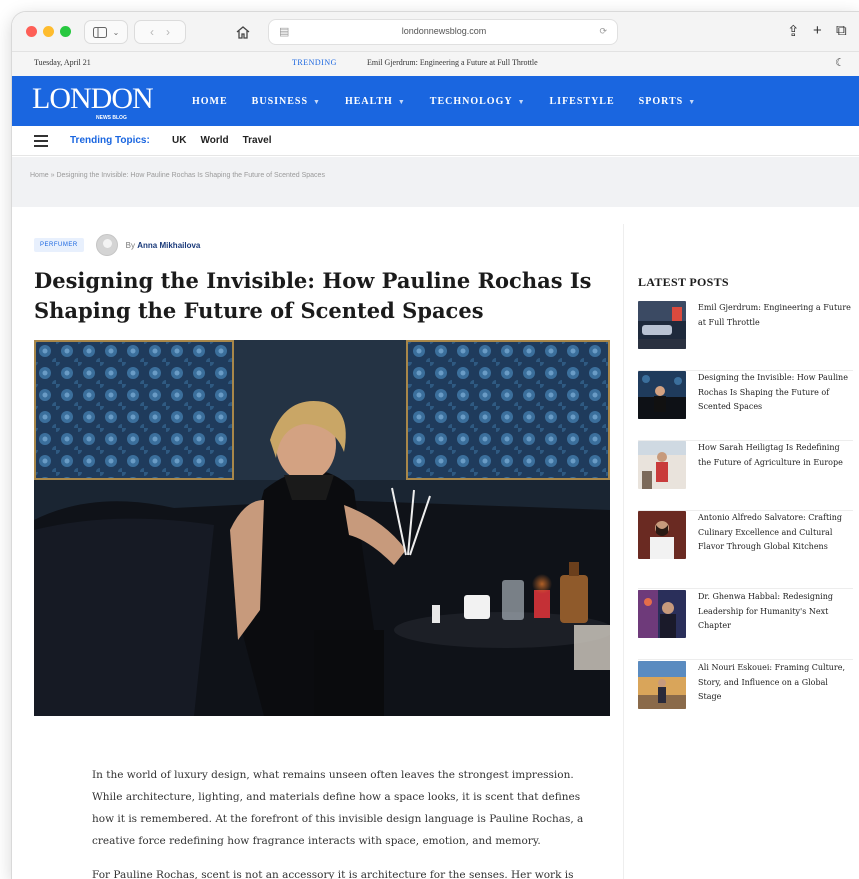 The image size is (859, 879). What do you see at coordinates (661, 101) in the screenshot?
I see `nav-label: SPORTS` at bounding box center [661, 101].